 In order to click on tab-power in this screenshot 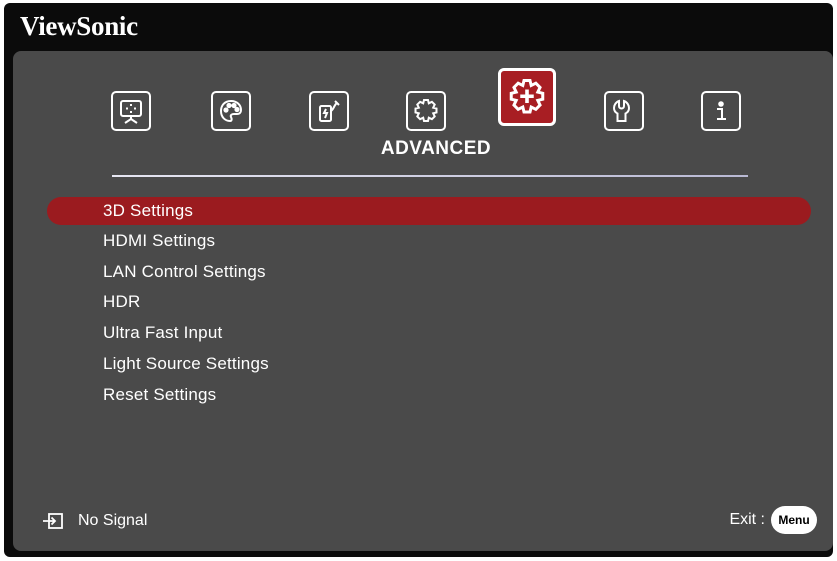, I will do `click(329, 111)`.